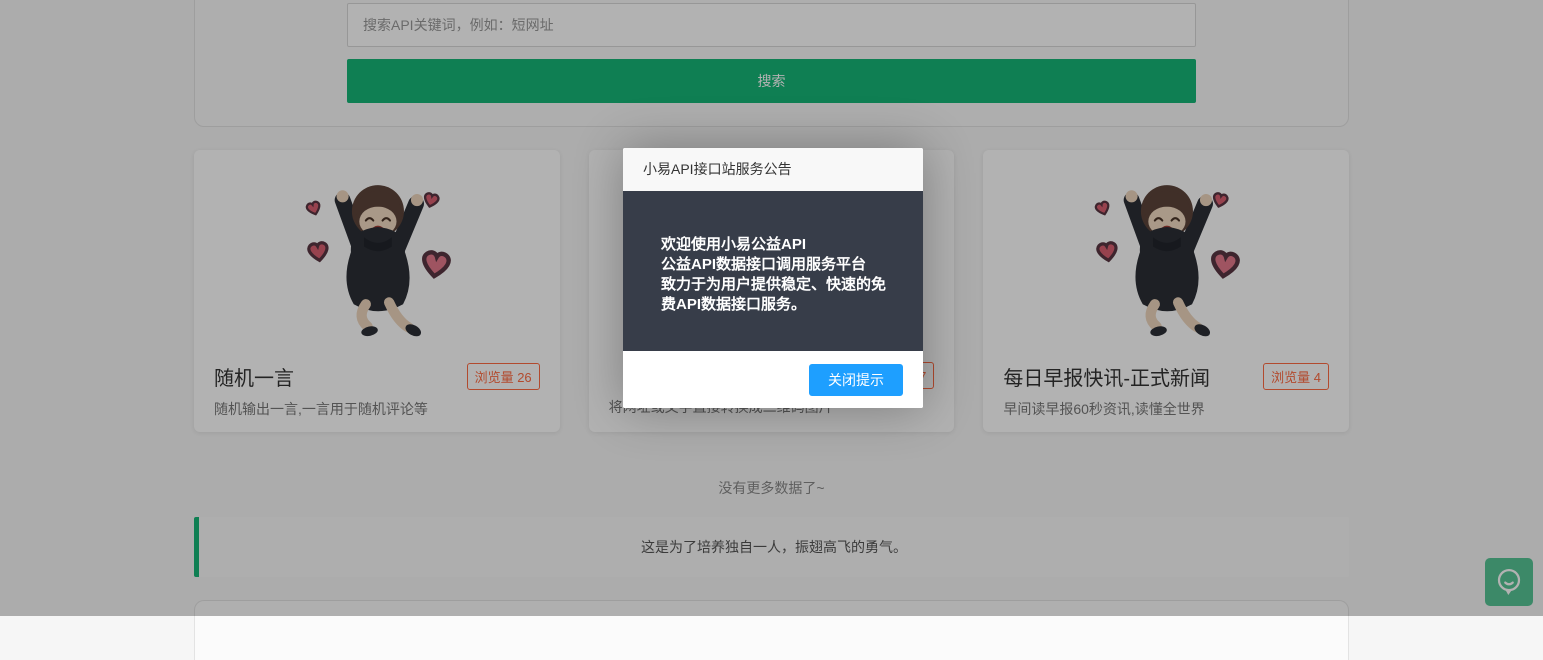 This screenshot has width=1543, height=660. I want to click on modal-title-bar: 小易API接口站服务公告, so click(773, 169).